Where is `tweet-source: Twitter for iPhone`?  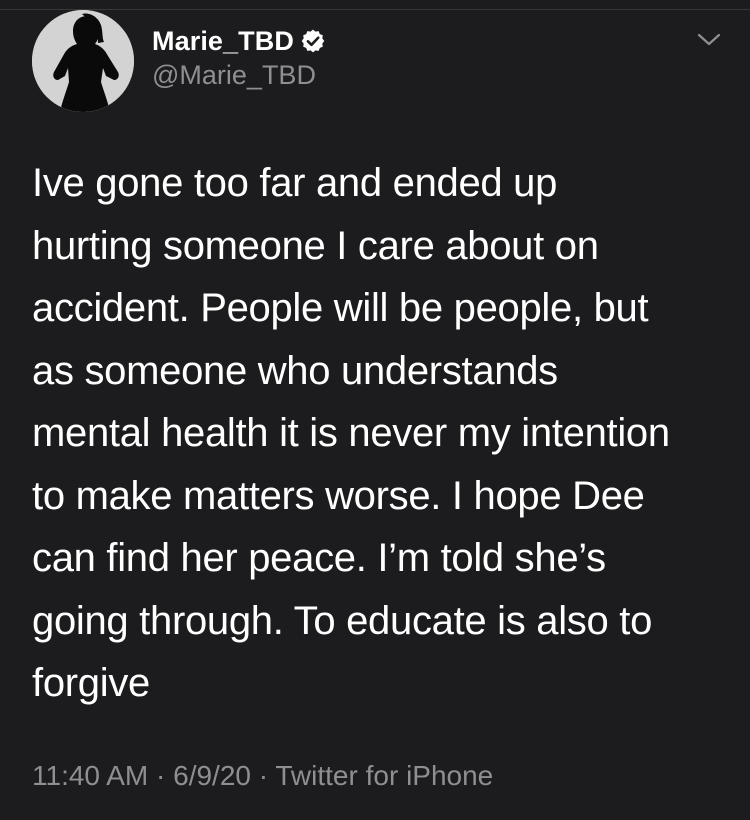 tweet-source: Twitter for iPhone is located at coordinates (384, 775).